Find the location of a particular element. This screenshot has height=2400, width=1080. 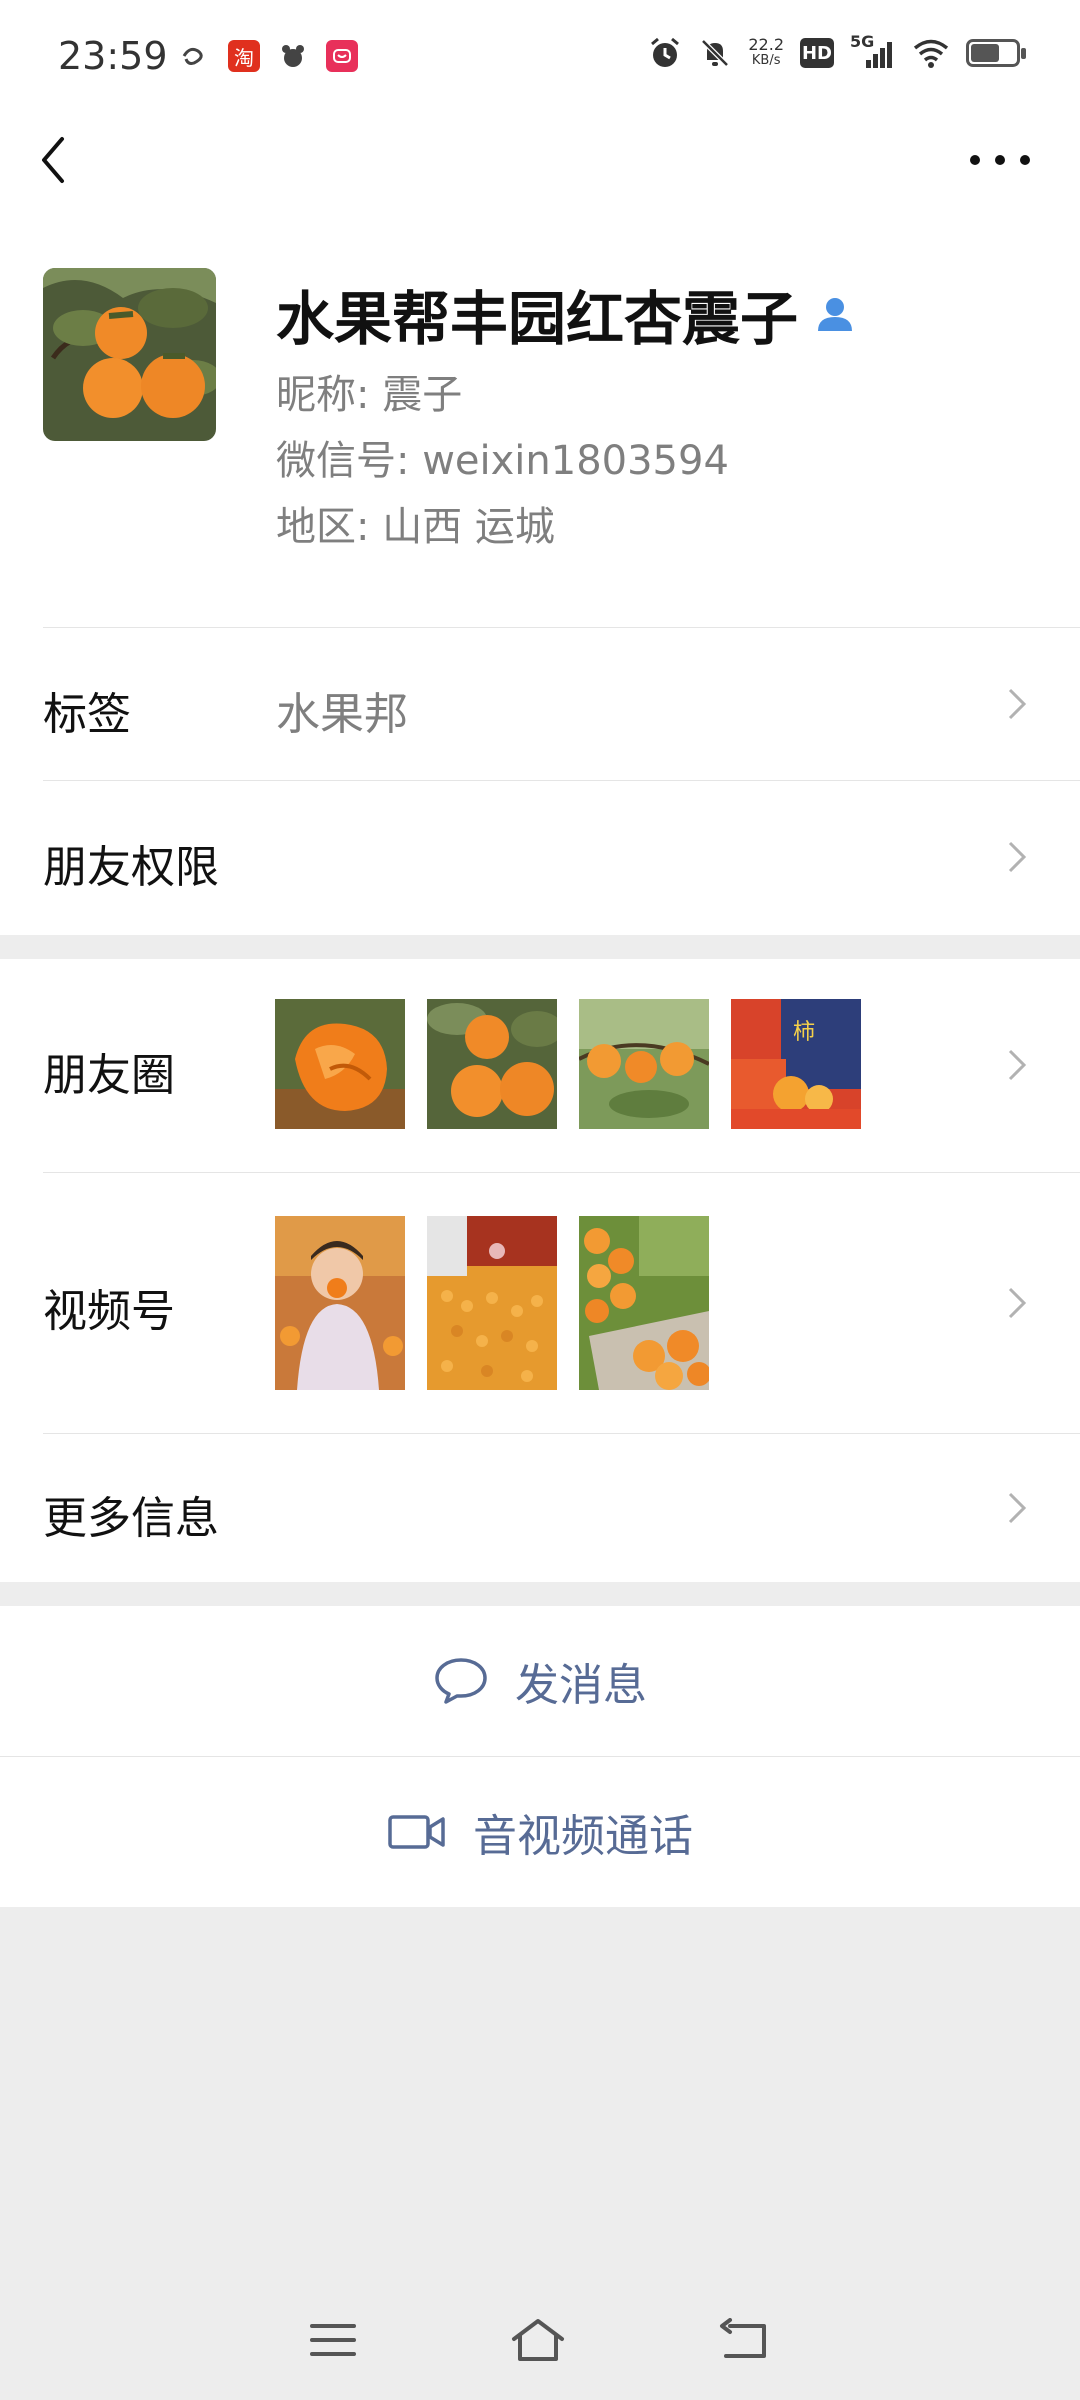

swirl-app-icon is located at coordinates (192, 56).